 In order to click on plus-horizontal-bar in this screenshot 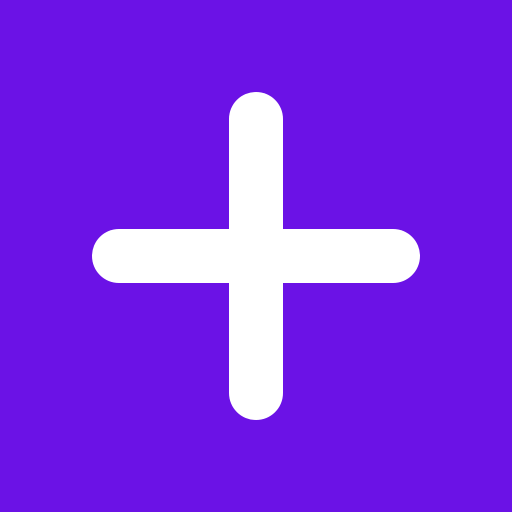, I will do `click(256, 256)`.